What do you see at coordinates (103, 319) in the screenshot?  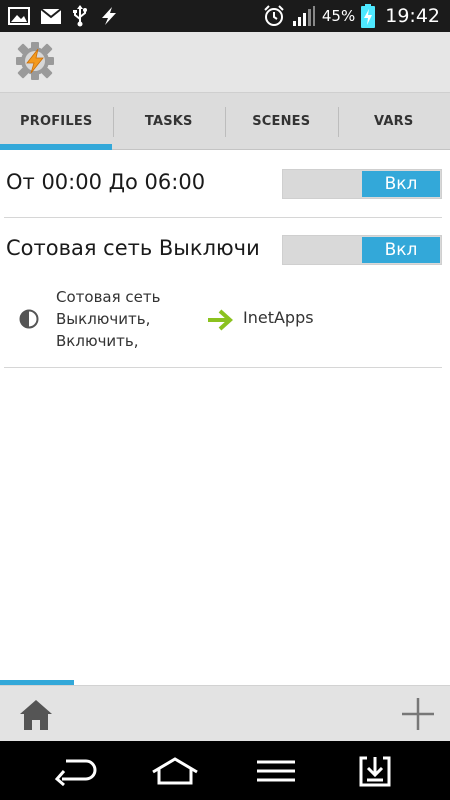 I see `context-line: Выключить,` at bounding box center [103, 319].